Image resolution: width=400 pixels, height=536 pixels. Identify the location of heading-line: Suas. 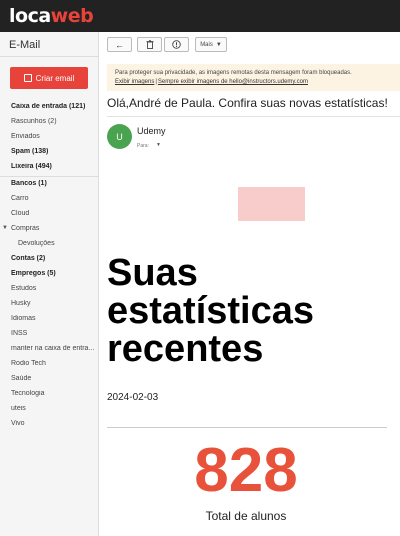
(152, 273).